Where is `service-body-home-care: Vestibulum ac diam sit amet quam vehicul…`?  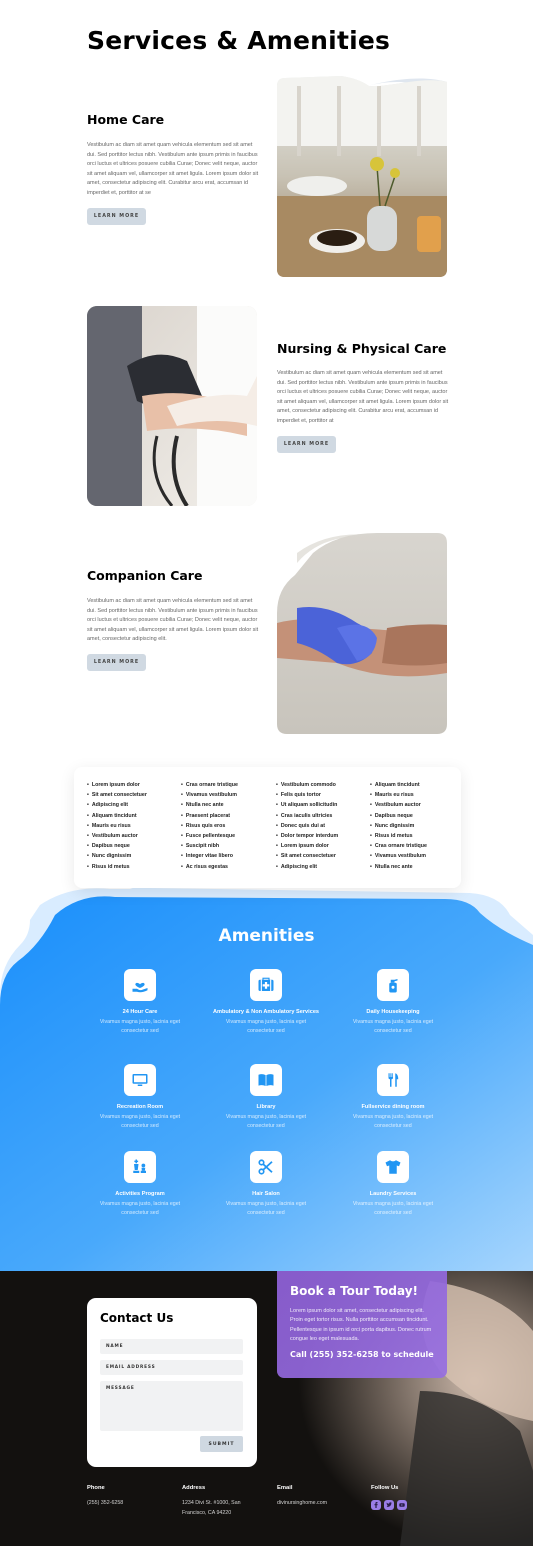
service-body-home-care: Vestibulum ac diam sit amet quam vehicul… is located at coordinates (173, 169).